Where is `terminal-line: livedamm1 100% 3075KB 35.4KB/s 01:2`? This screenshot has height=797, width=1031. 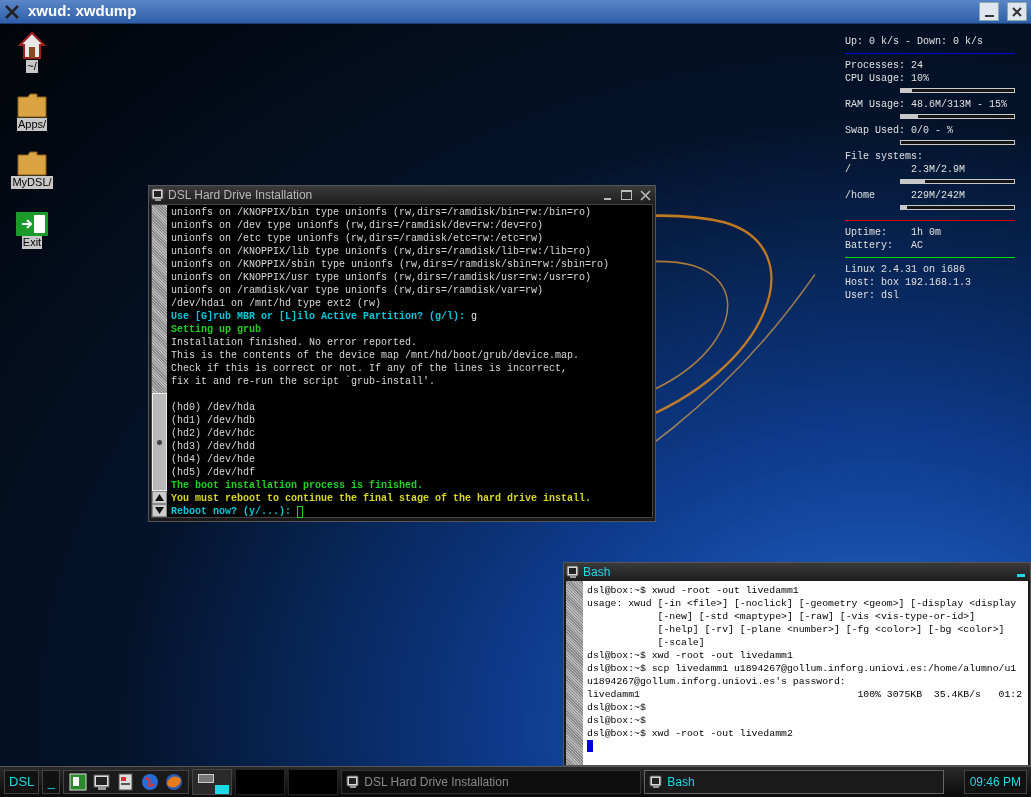
terminal-line: livedamm1 100% 3075KB 35.4KB/s 01:2 is located at coordinates (805, 694).